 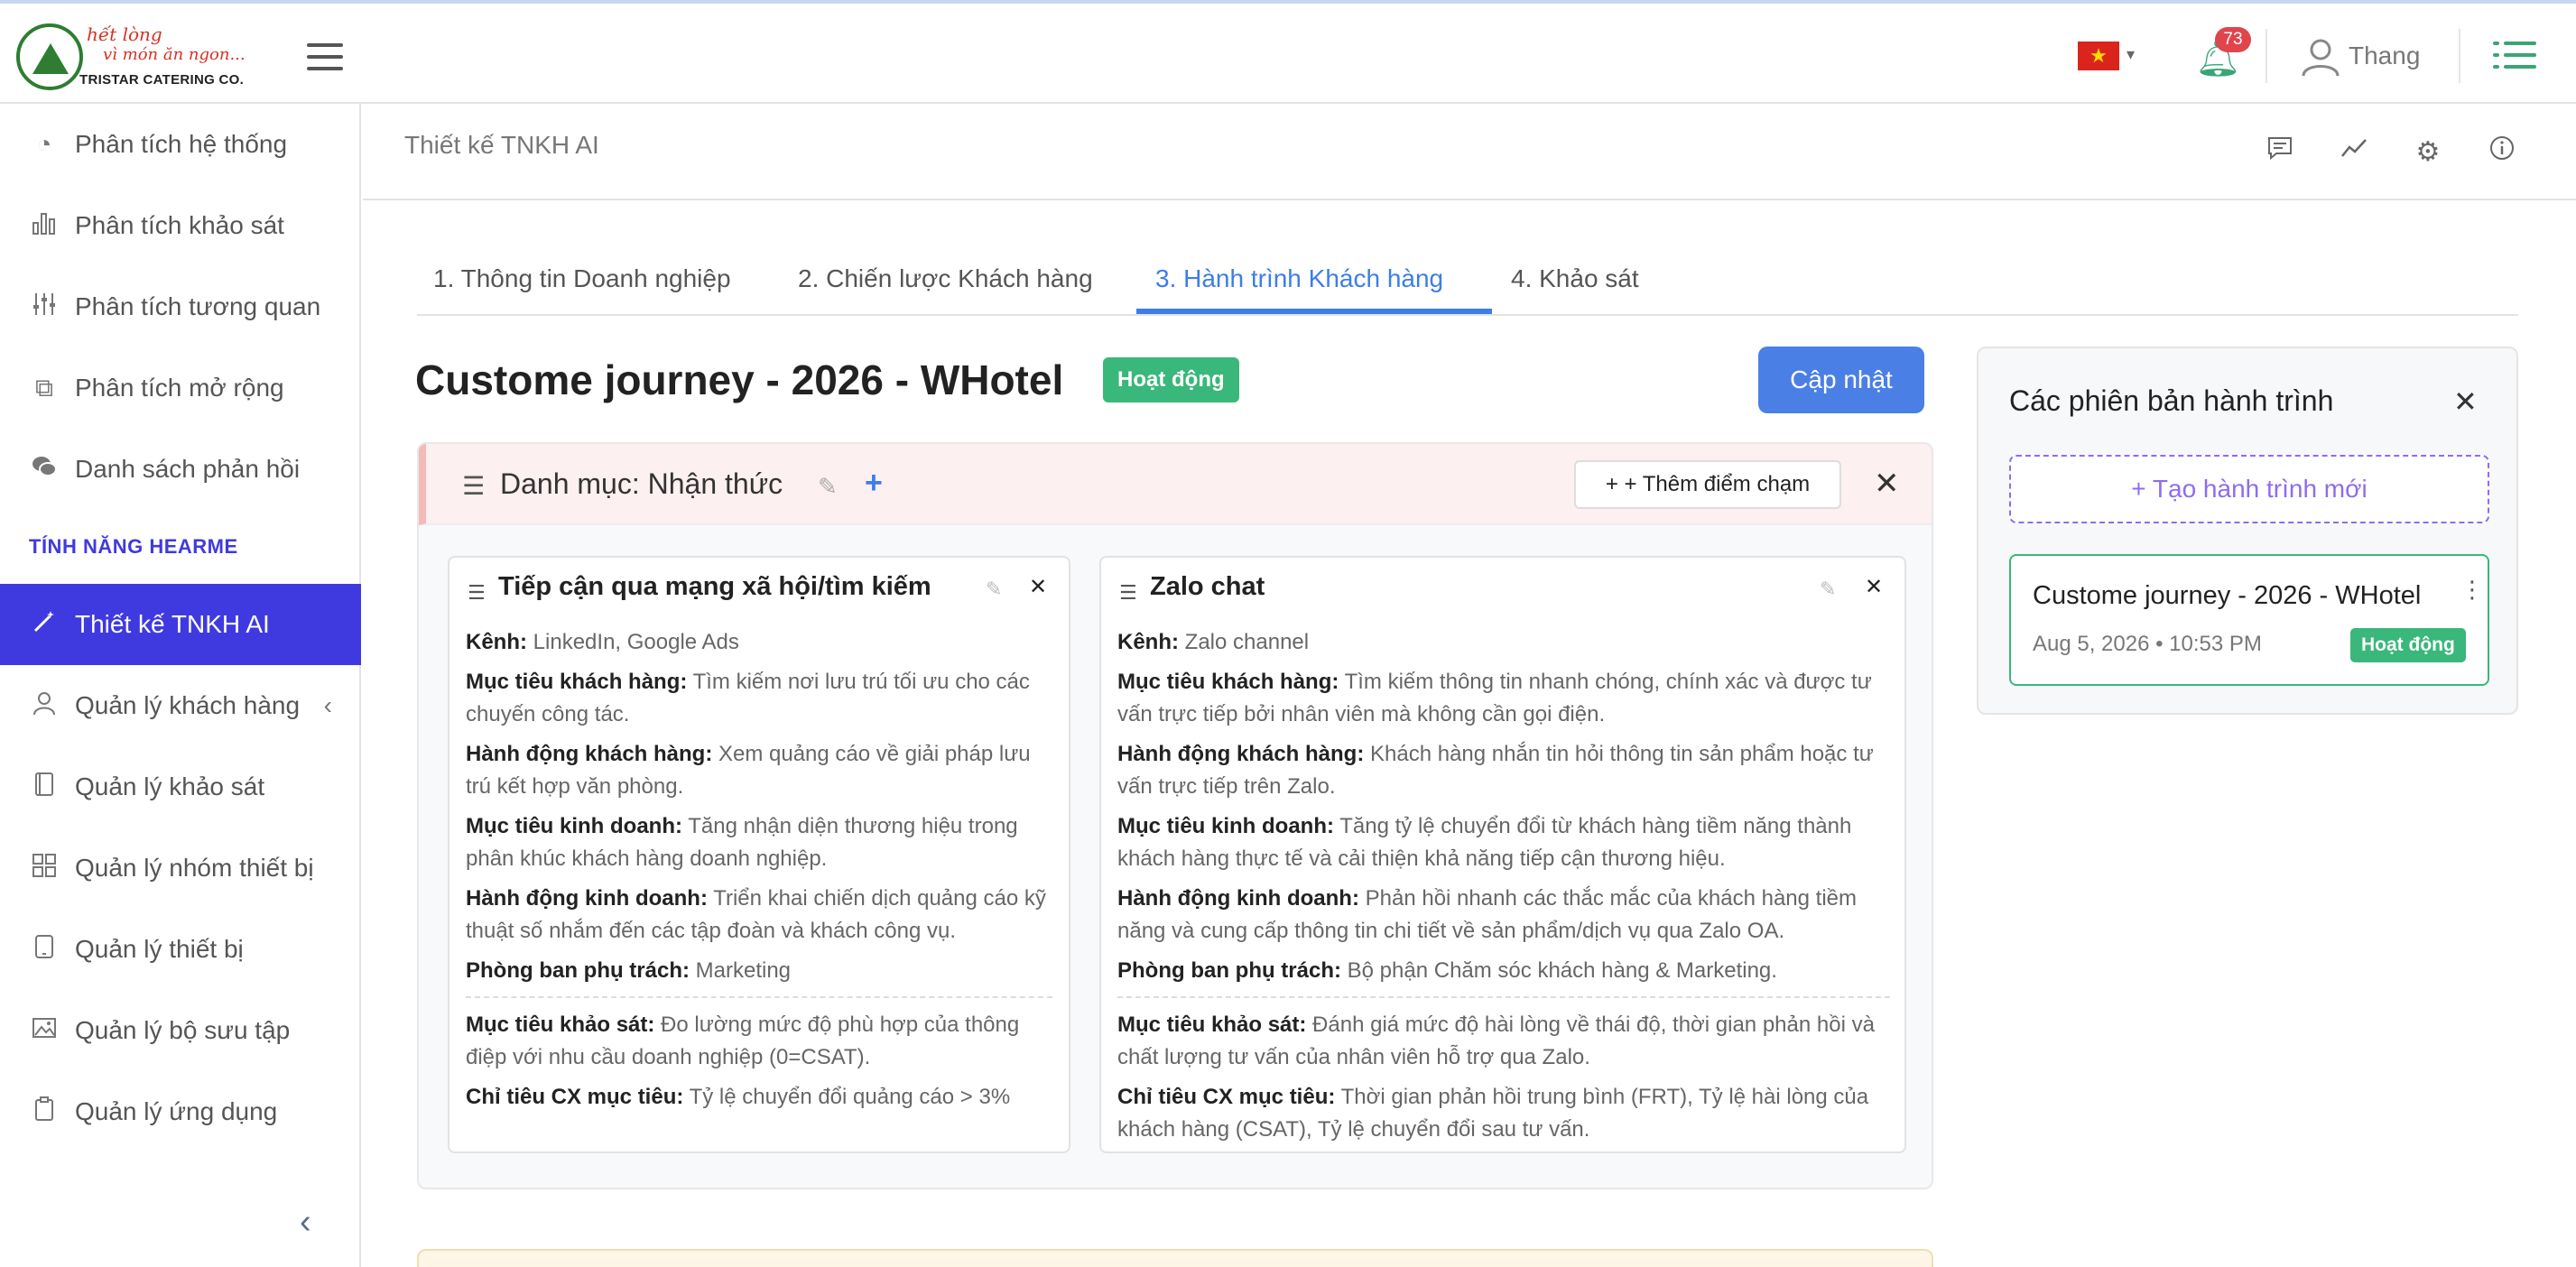 I want to click on user-name: Thang, so click(x=2385, y=56).